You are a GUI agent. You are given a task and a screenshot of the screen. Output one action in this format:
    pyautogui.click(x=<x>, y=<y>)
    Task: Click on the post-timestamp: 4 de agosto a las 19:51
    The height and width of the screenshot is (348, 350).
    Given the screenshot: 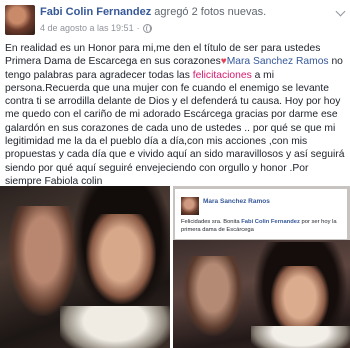 What is the action you would take?
    pyautogui.click(x=87, y=28)
    